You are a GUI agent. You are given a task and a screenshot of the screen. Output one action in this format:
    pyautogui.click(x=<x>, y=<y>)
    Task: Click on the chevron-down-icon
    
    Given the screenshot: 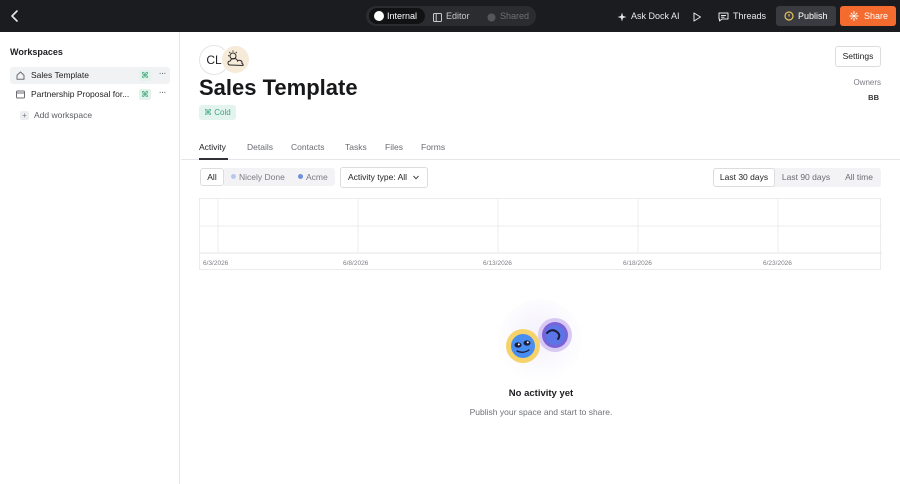 What is the action you would take?
    pyautogui.click(x=416, y=177)
    